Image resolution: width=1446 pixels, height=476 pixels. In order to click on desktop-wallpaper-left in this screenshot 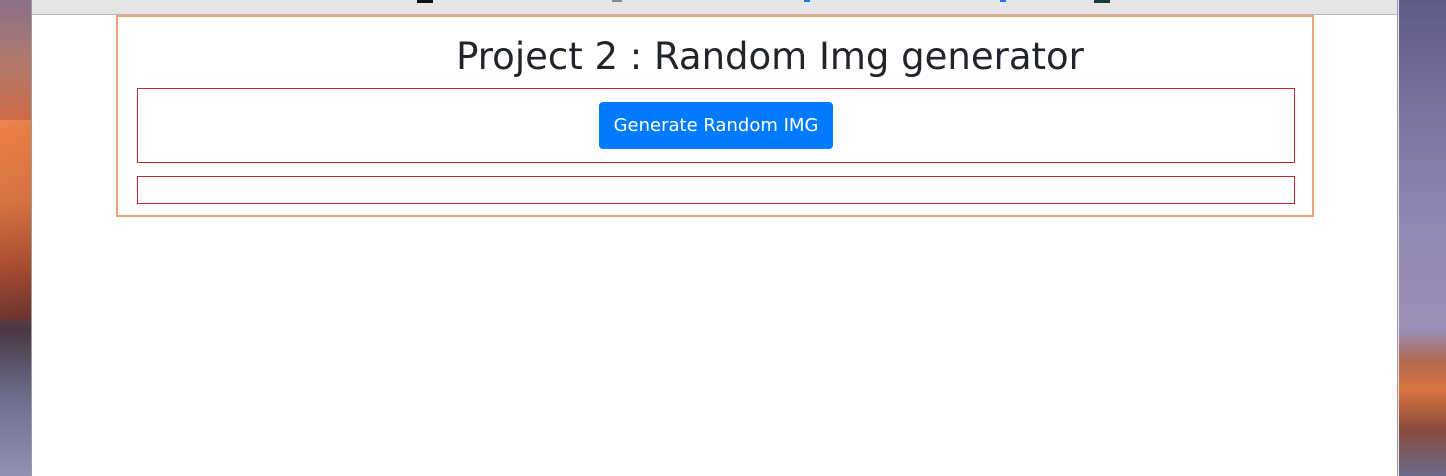, I will do `click(15, 238)`.